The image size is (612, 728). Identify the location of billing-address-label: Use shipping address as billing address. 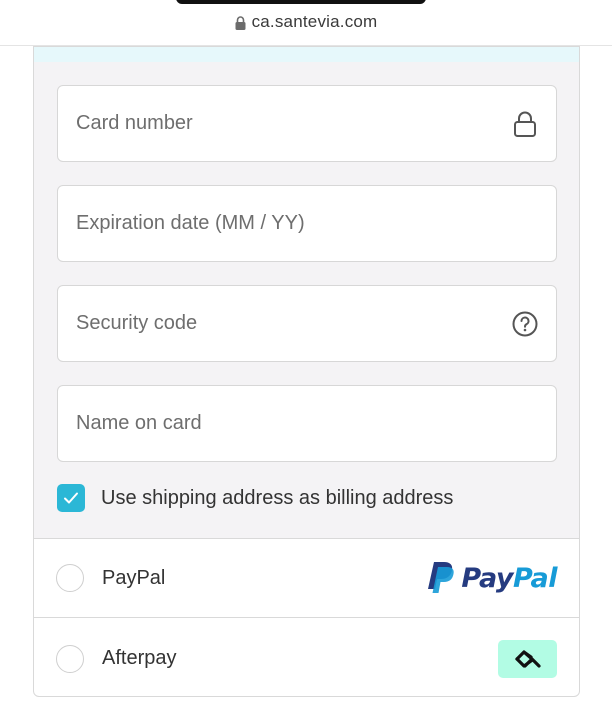
(277, 497).